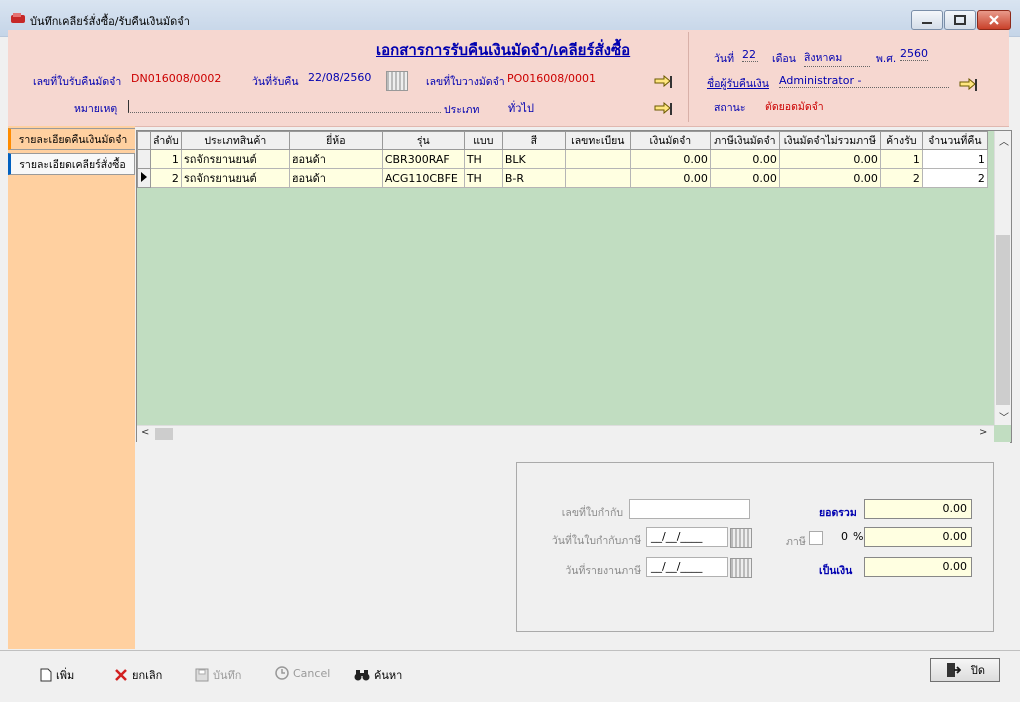  What do you see at coordinates (687, 567) in the screenshot?
I see `tax-report-date-input: __/__/____` at bounding box center [687, 567].